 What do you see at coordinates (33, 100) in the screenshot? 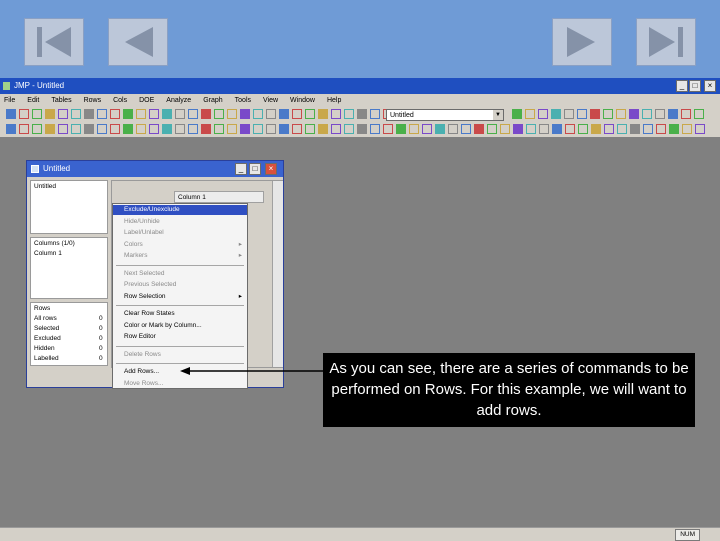
I see `menu-edit: Edit` at bounding box center [33, 100].